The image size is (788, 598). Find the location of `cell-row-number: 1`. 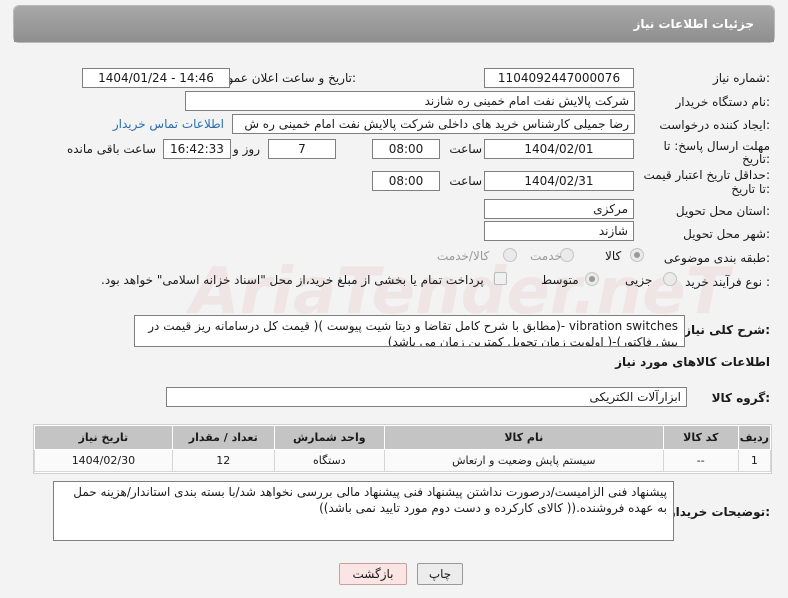

cell-row-number: 1 is located at coordinates (754, 460).